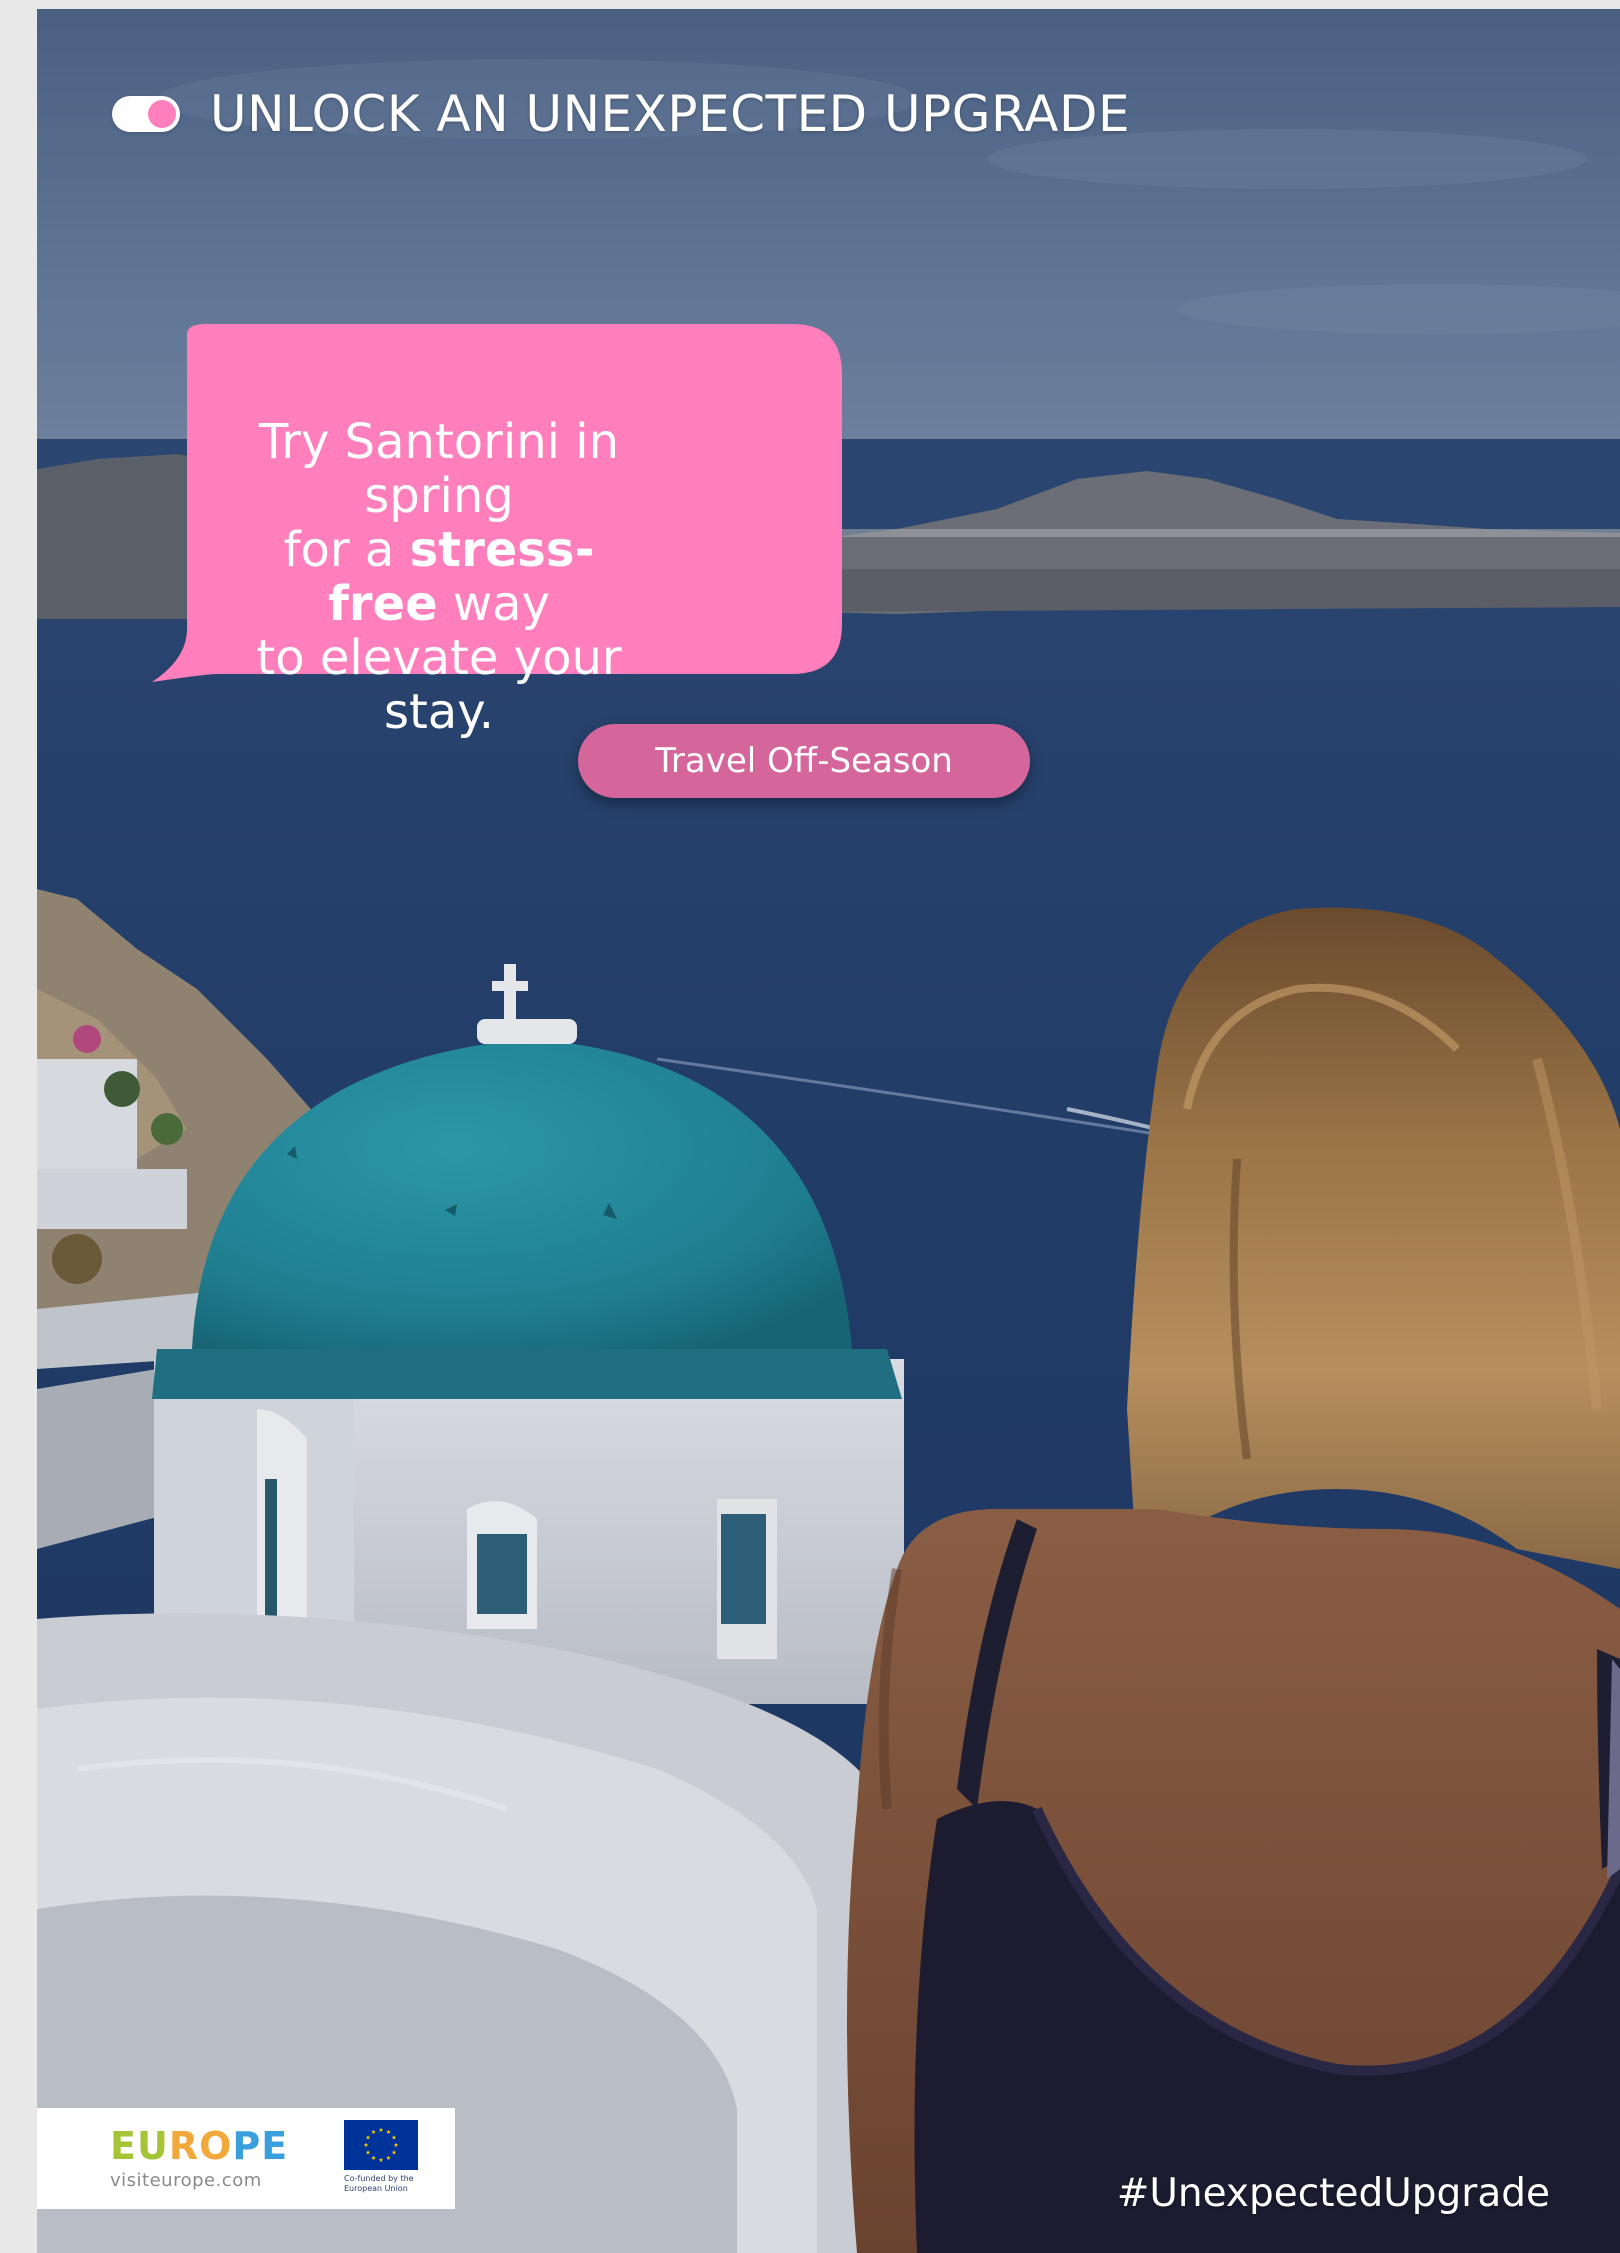 Image resolution: width=1620 pixels, height=2253 pixels. I want to click on bubble-line-1: Try Santorini in spring, so click(439, 469).